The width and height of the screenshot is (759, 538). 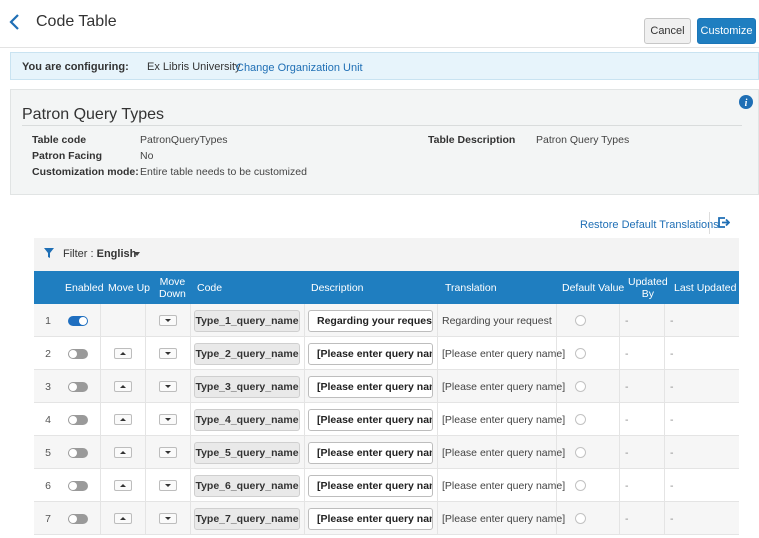 What do you see at coordinates (48, 321) in the screenshot?
I see `row-number: 1` at bounding box center [48, 321].